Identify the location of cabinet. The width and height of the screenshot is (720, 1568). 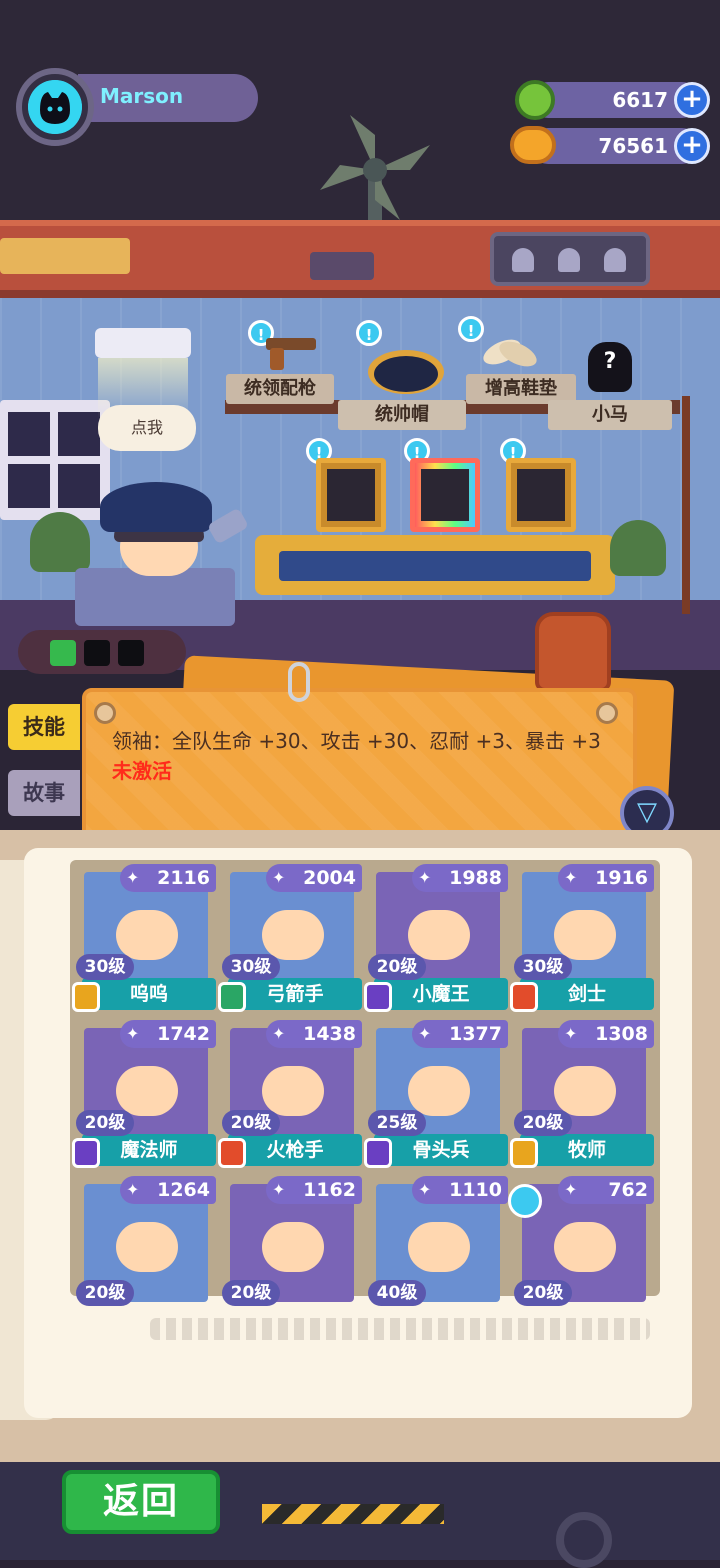
(435, 565).